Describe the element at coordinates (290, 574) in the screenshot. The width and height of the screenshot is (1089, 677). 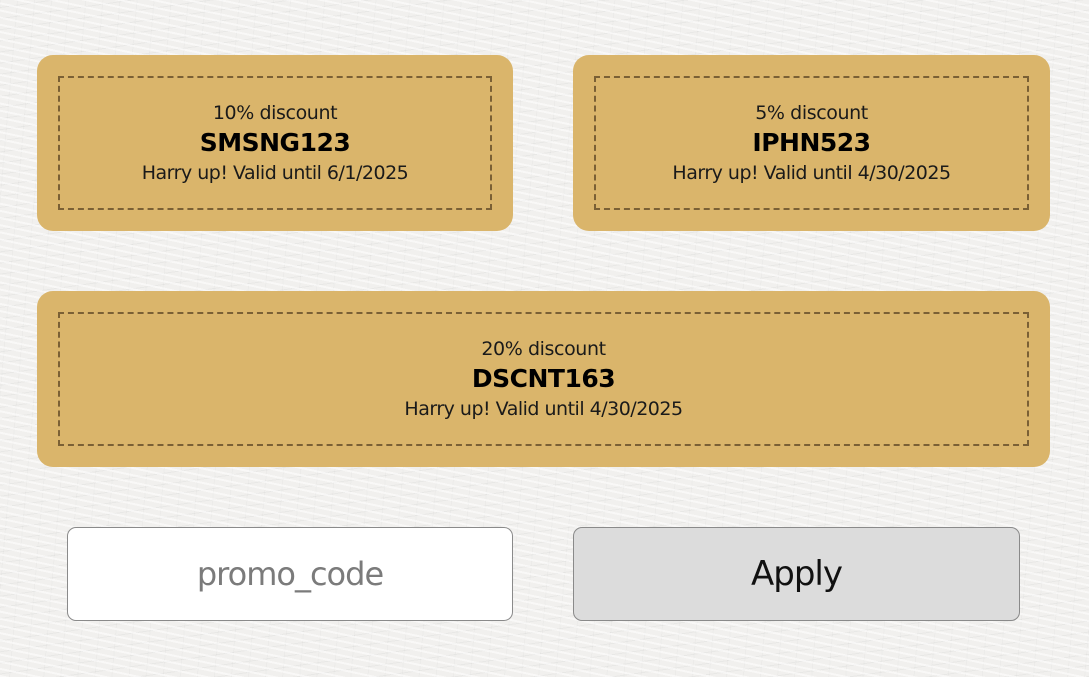
I see `promo-code-input` at that location.